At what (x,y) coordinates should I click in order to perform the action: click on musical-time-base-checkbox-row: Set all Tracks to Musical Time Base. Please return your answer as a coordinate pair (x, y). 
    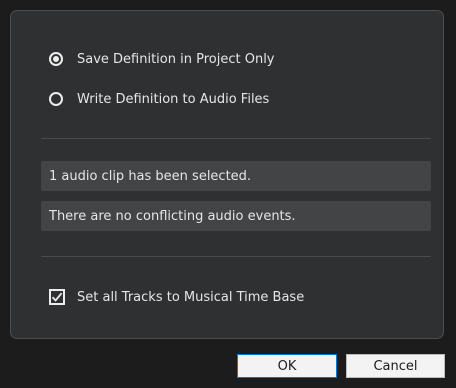
    Looking at the image, I should click on (176, 297).